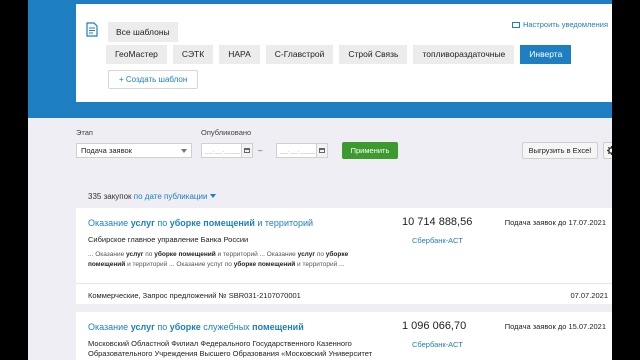 The width and height of the screenshot is (640, 360). Describe the element at coordinates (213, 196) in the screenshot. I see `caret-down-icon` at that location.